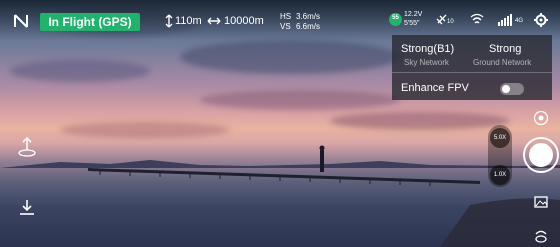 The height and width of the screenshot is (247, 560). What do you see at coordinates (21, 21) in the screenshot?
I see `map-toggle-icon` at bounding box center [21, 21].